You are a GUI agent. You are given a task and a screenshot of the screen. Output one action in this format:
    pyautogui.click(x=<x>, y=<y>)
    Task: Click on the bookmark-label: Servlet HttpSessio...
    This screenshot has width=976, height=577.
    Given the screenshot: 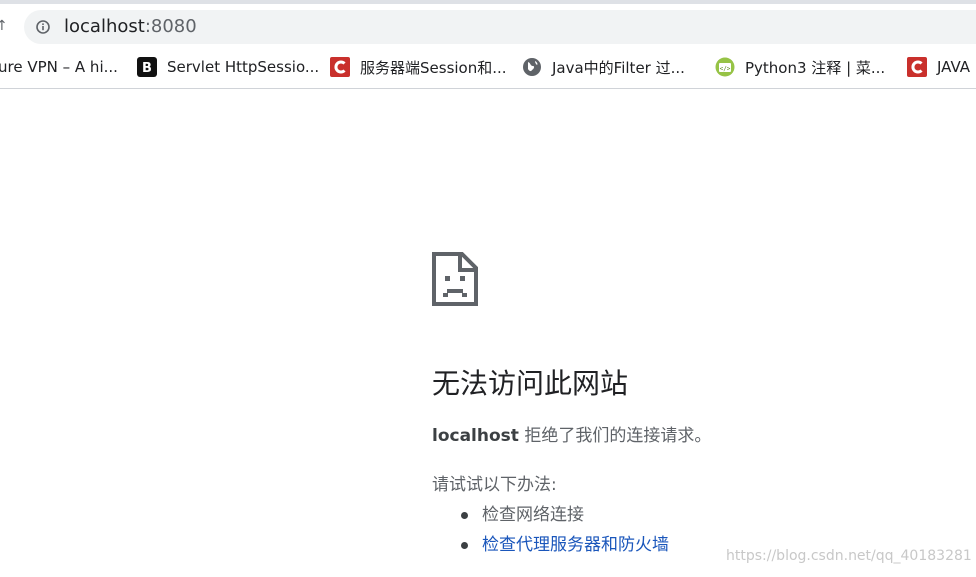 What is the action you would take?
    pyautogui.click(x=243, y=67)
    